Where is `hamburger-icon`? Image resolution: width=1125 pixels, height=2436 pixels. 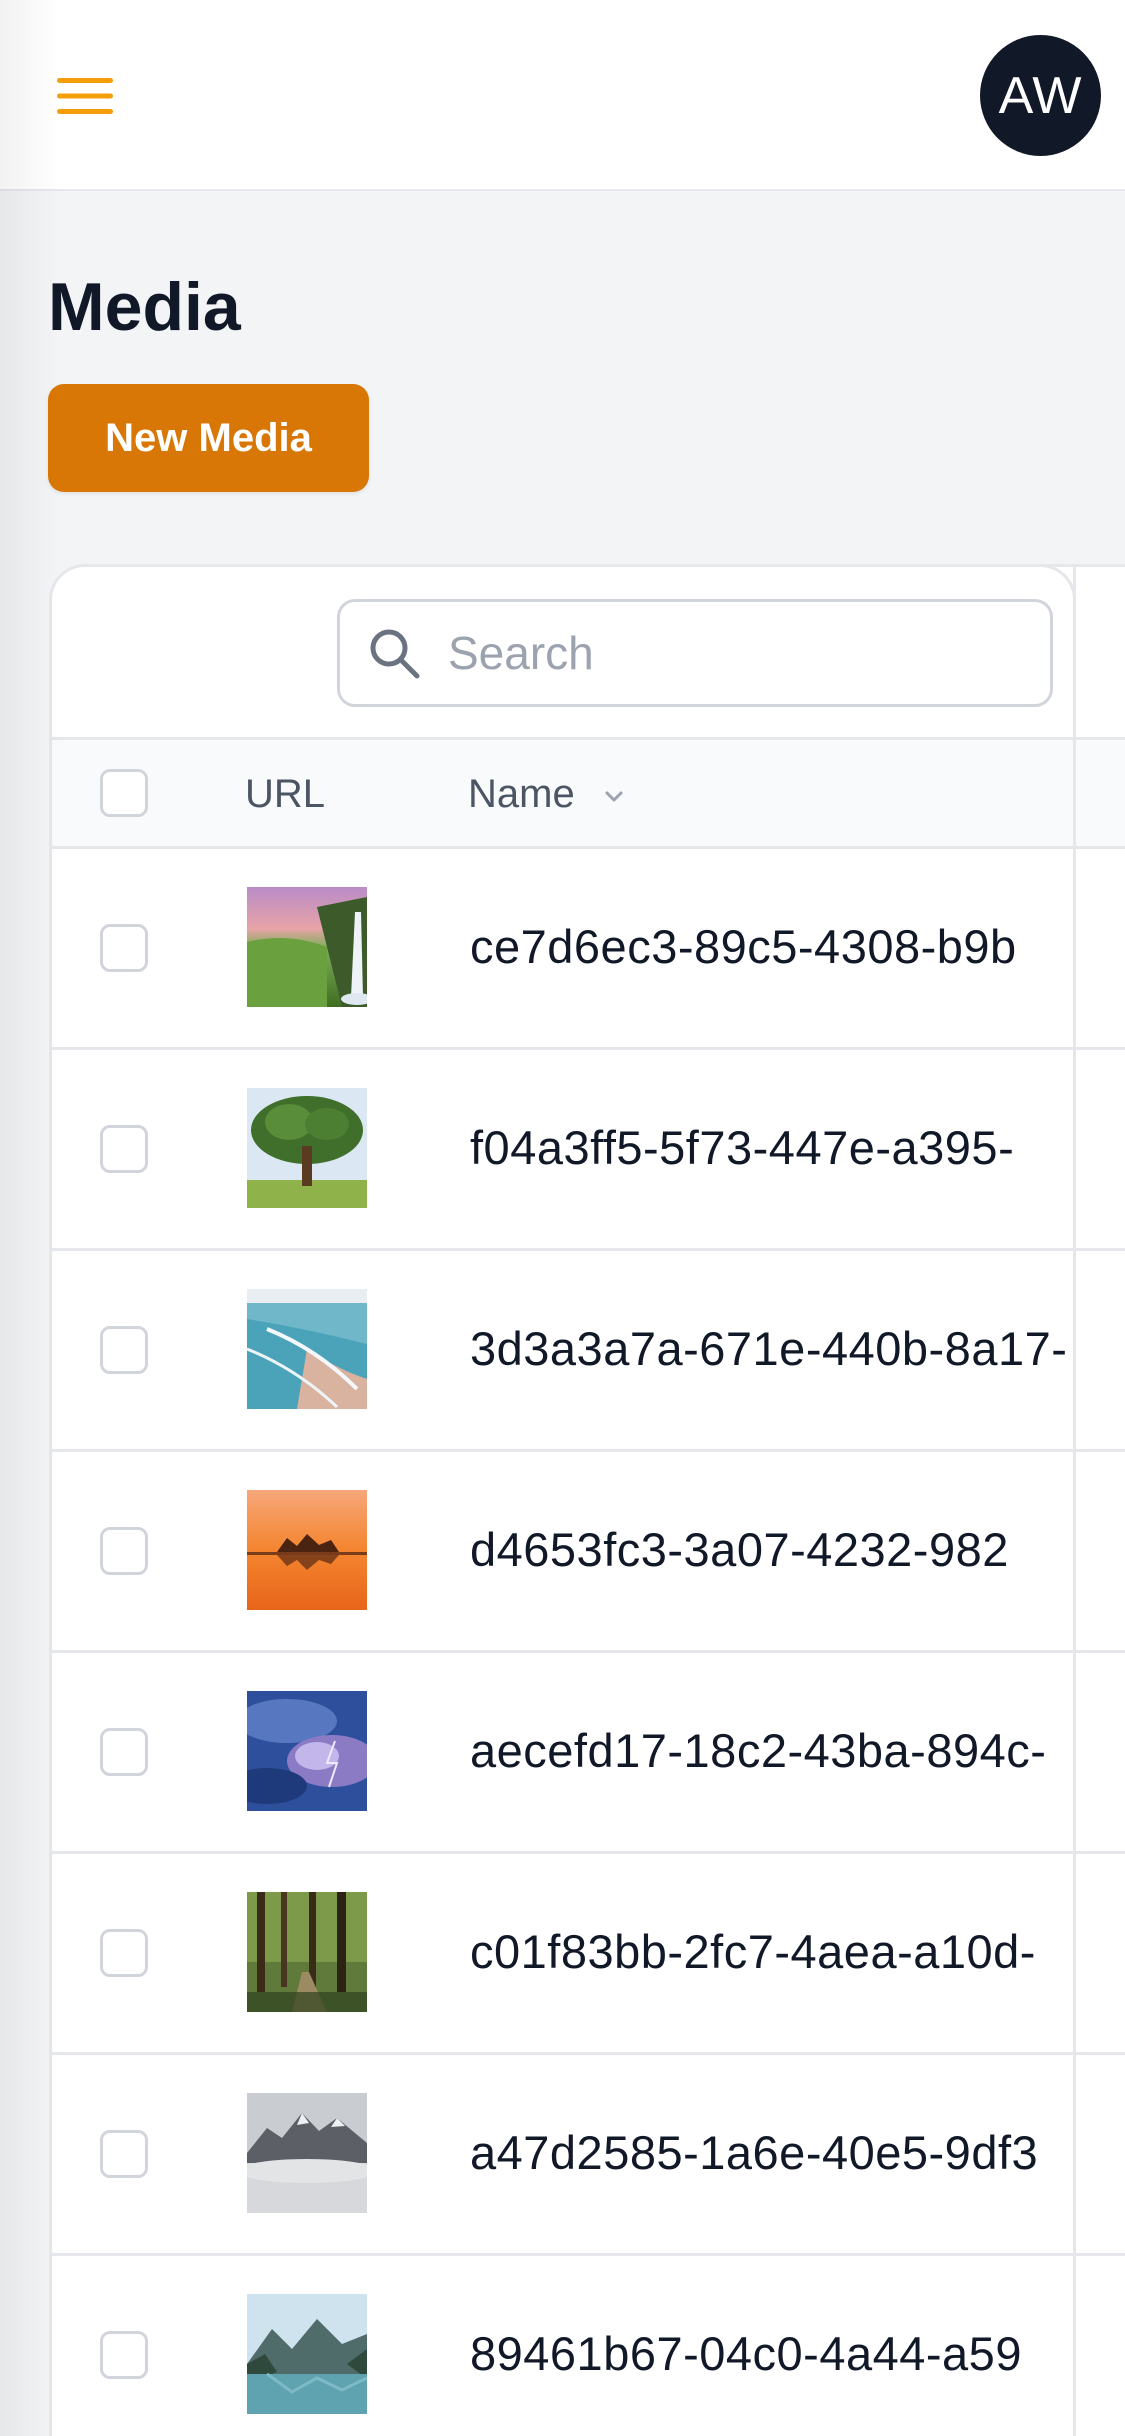
hamburger-icon is located at coordinates (85, 96).